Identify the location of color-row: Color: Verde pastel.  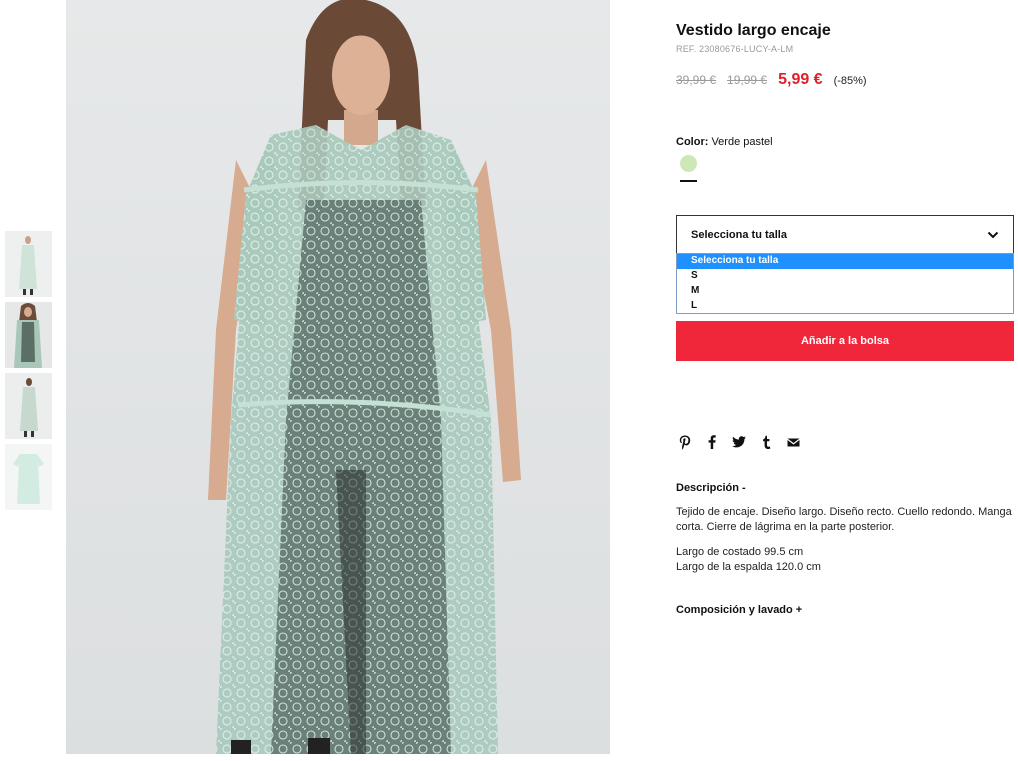
(724, 142).